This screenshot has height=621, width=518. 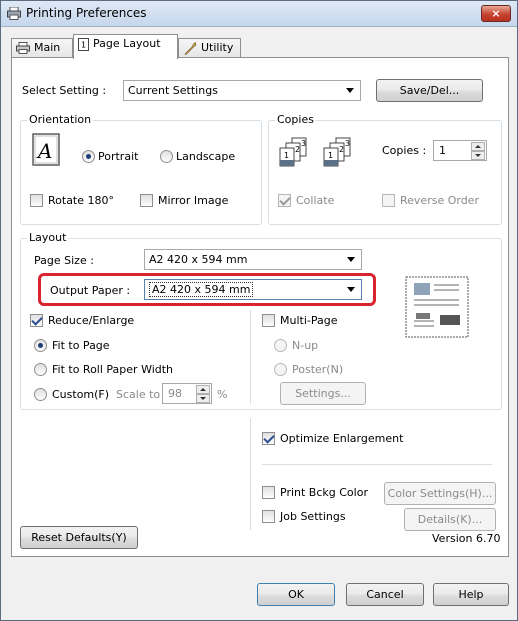 What do you see at coordinates (284, 200) in the screenshot?
I see `collate-checkbox` at bounding box center [284, 200].